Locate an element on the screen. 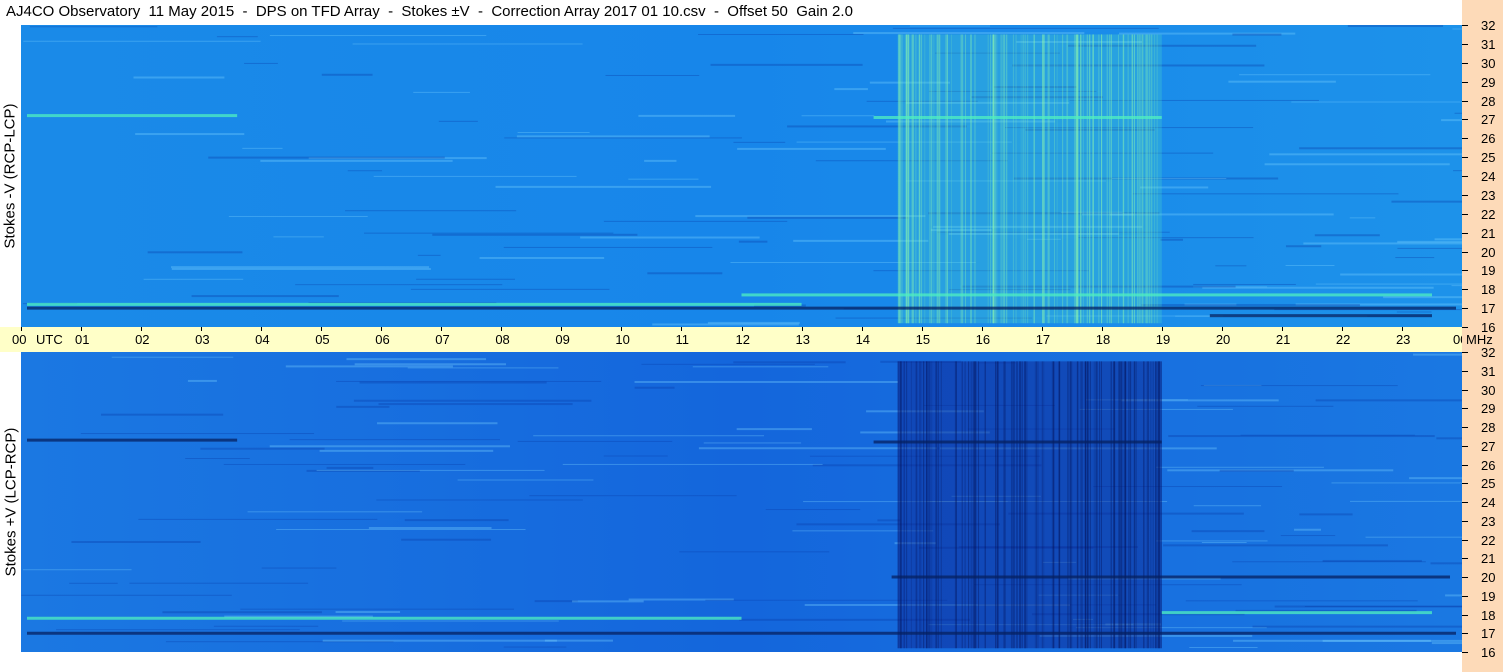 This screenshot has width=1503, height=672. freq-tick-label: 18 is located at coordinates (1488, 290).